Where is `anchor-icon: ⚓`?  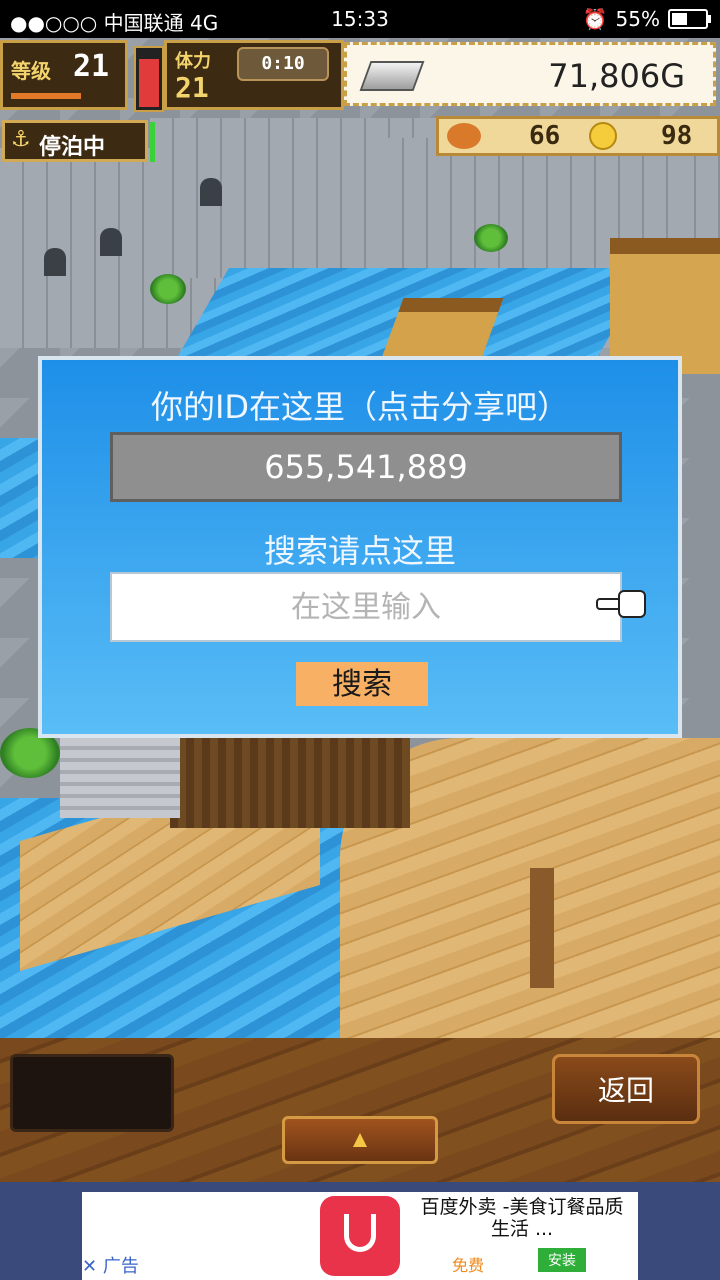
anchor-icon: ⚓ is located at coordinates (21, 139).